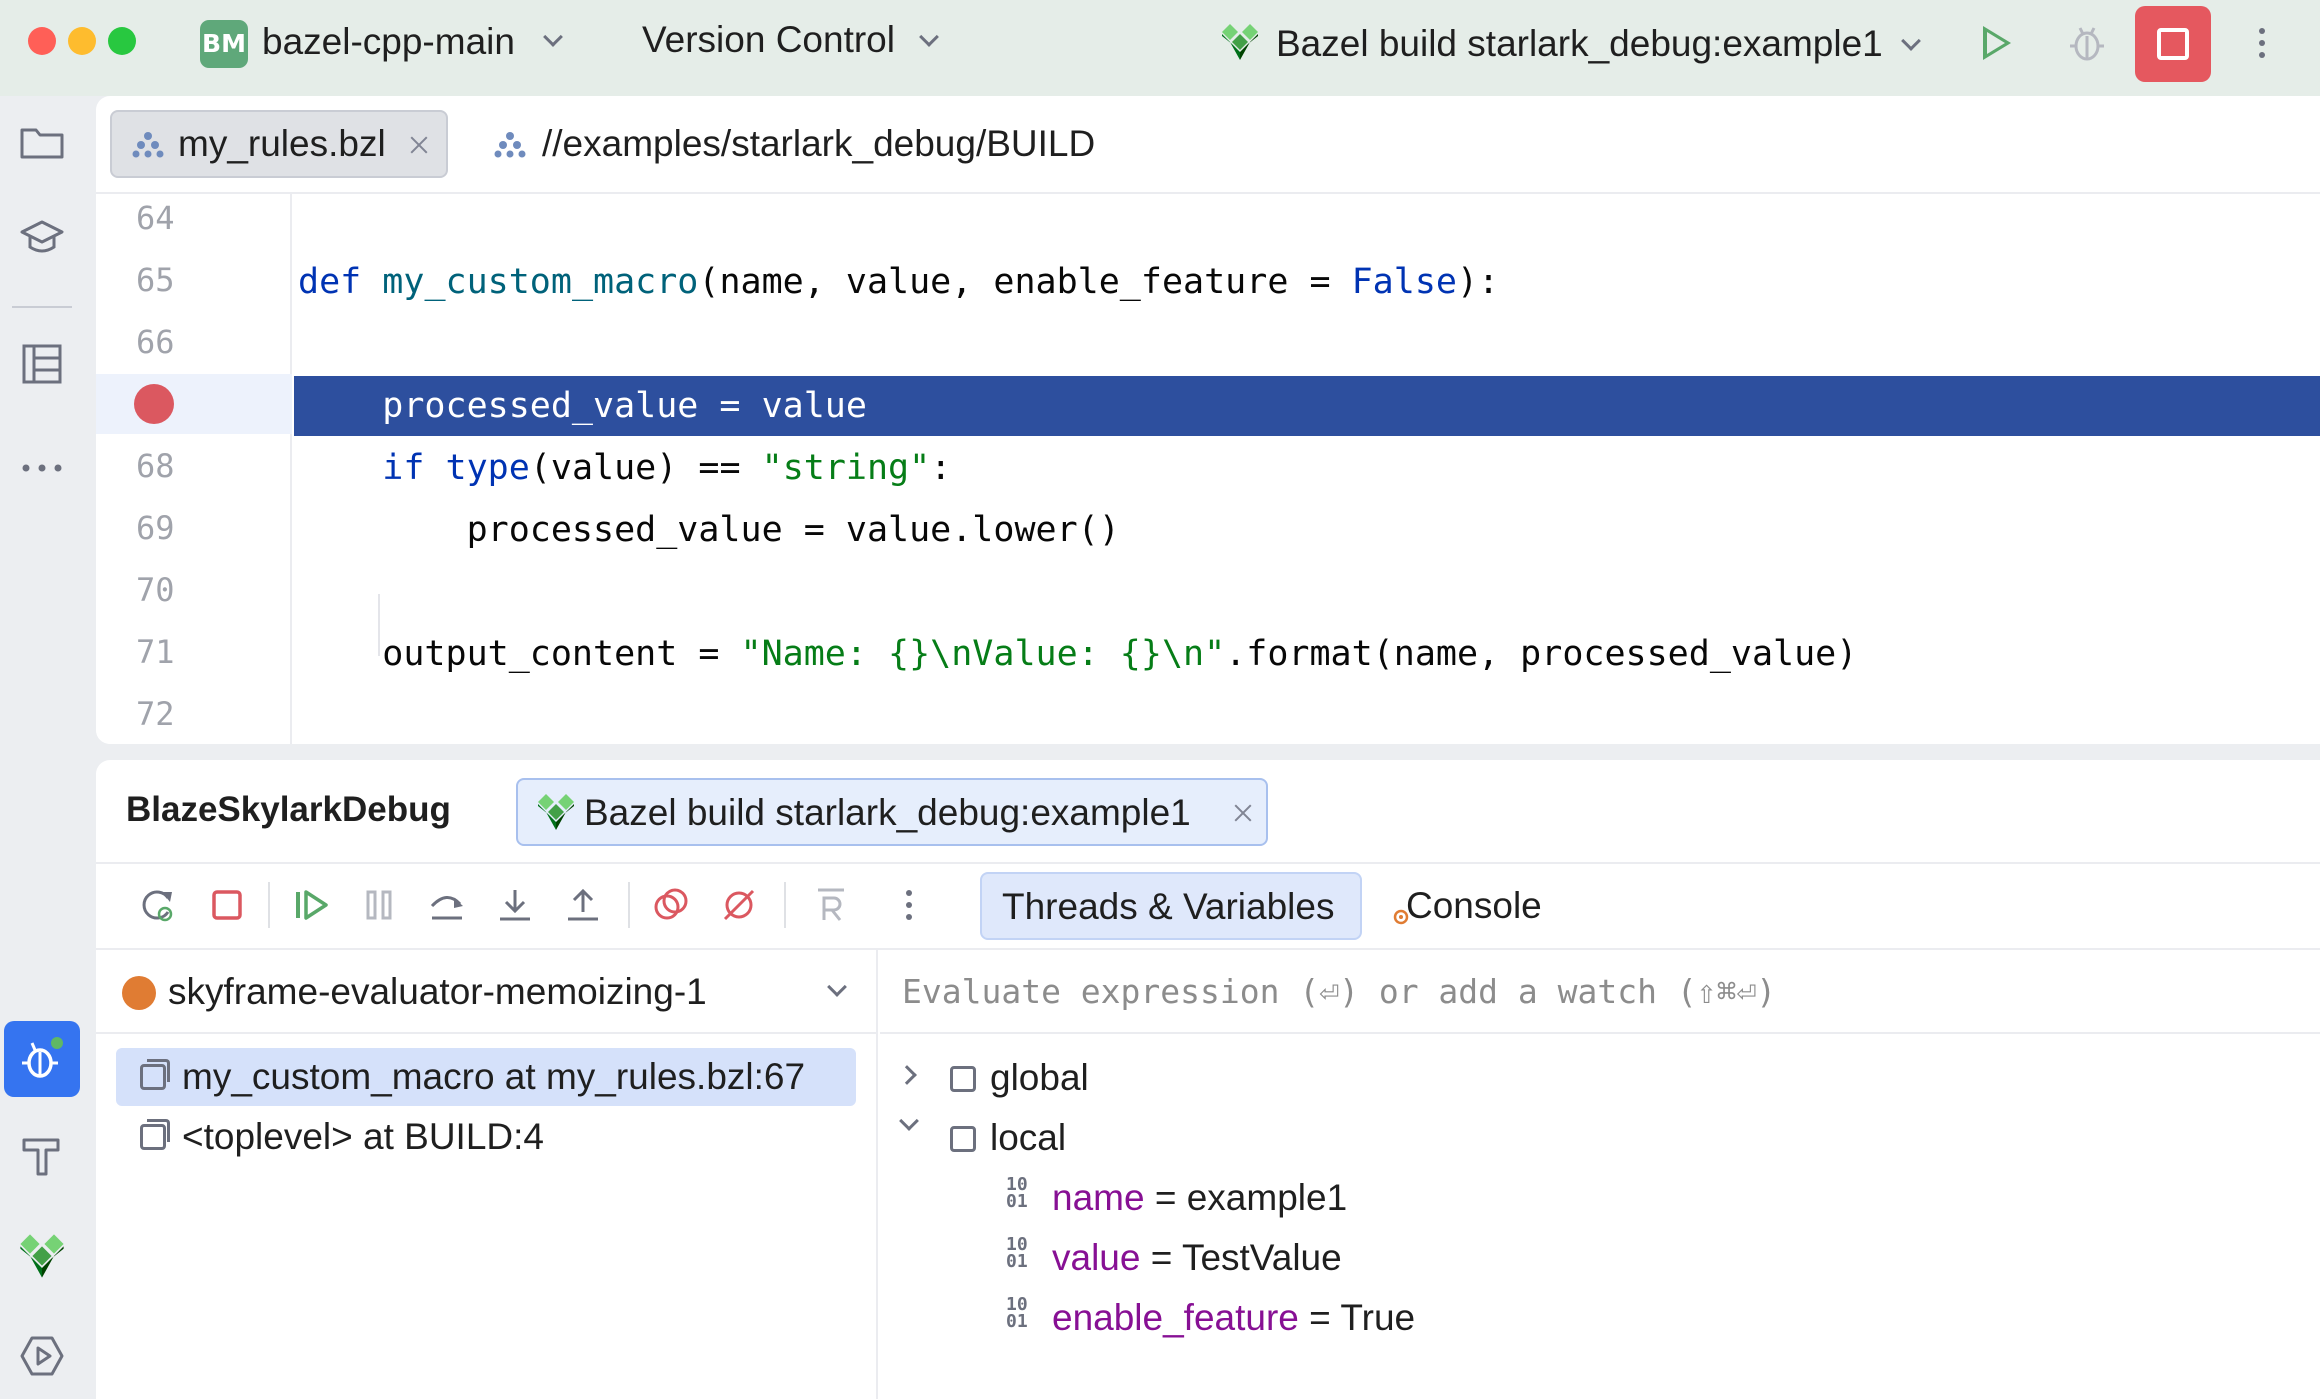 The width and height of the screenshot is (2320, 1399). What do you see at coordinates (887, 812) in the screenshot?
I see `session-tab-label: Bazel build starlark_debug:example1` at bounding box center [887, 812].